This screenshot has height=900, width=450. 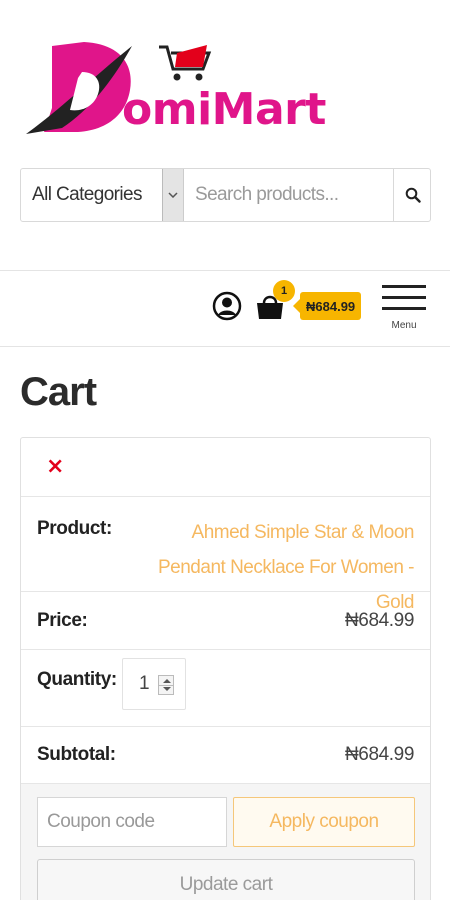 I want to click on page-title: Cart, so click(x=58, y=392).